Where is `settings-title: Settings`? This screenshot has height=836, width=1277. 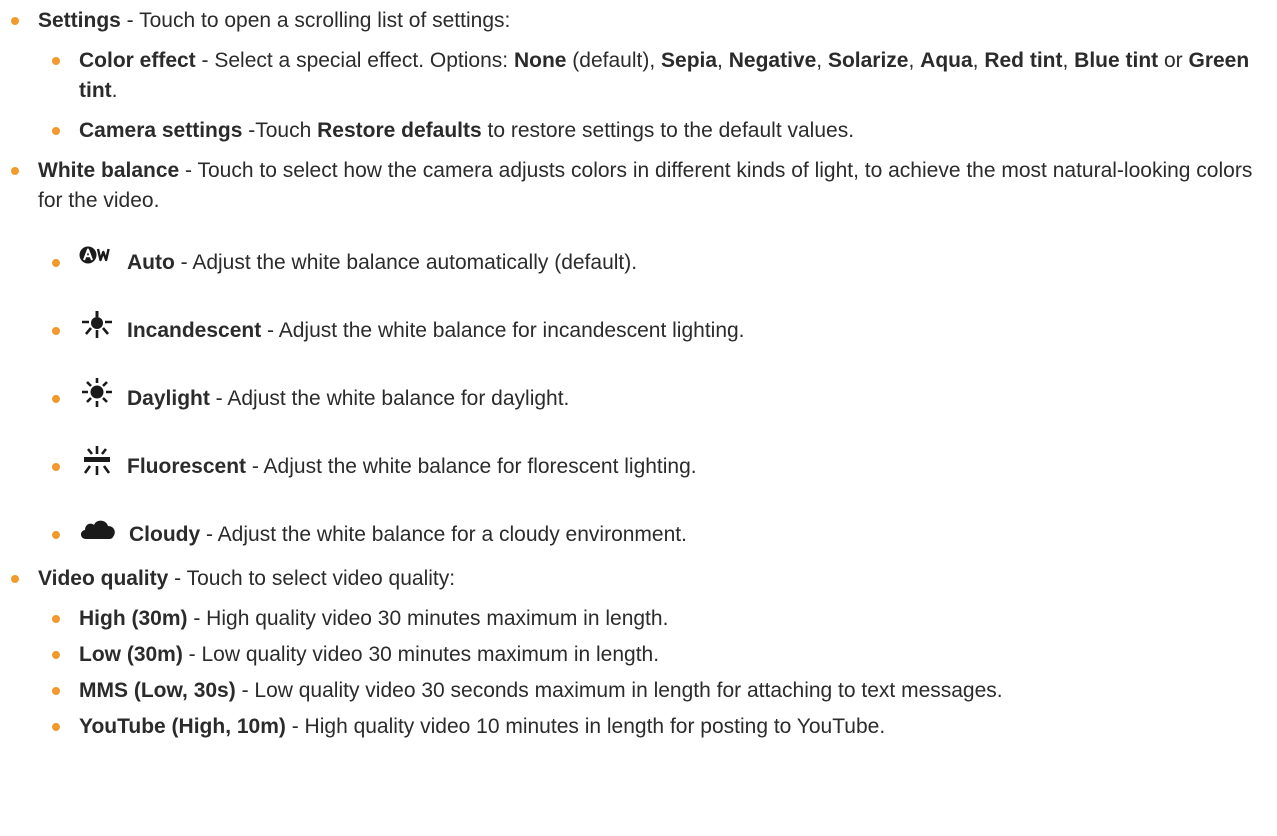 settings-title: Settings is located at coordinates (79, 20).